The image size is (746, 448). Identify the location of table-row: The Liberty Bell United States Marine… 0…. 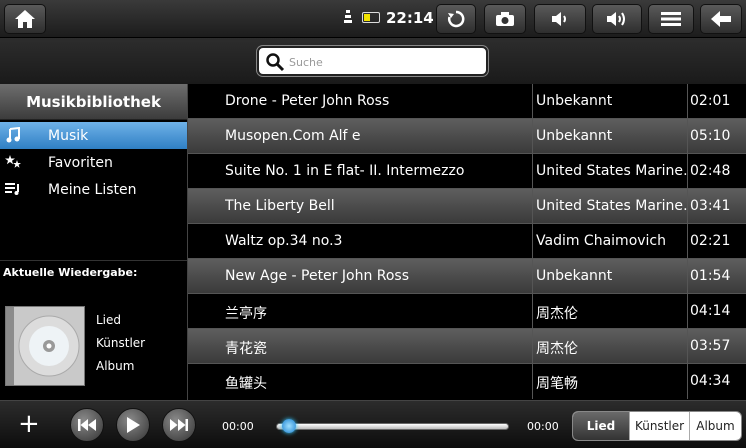
(467, 206).